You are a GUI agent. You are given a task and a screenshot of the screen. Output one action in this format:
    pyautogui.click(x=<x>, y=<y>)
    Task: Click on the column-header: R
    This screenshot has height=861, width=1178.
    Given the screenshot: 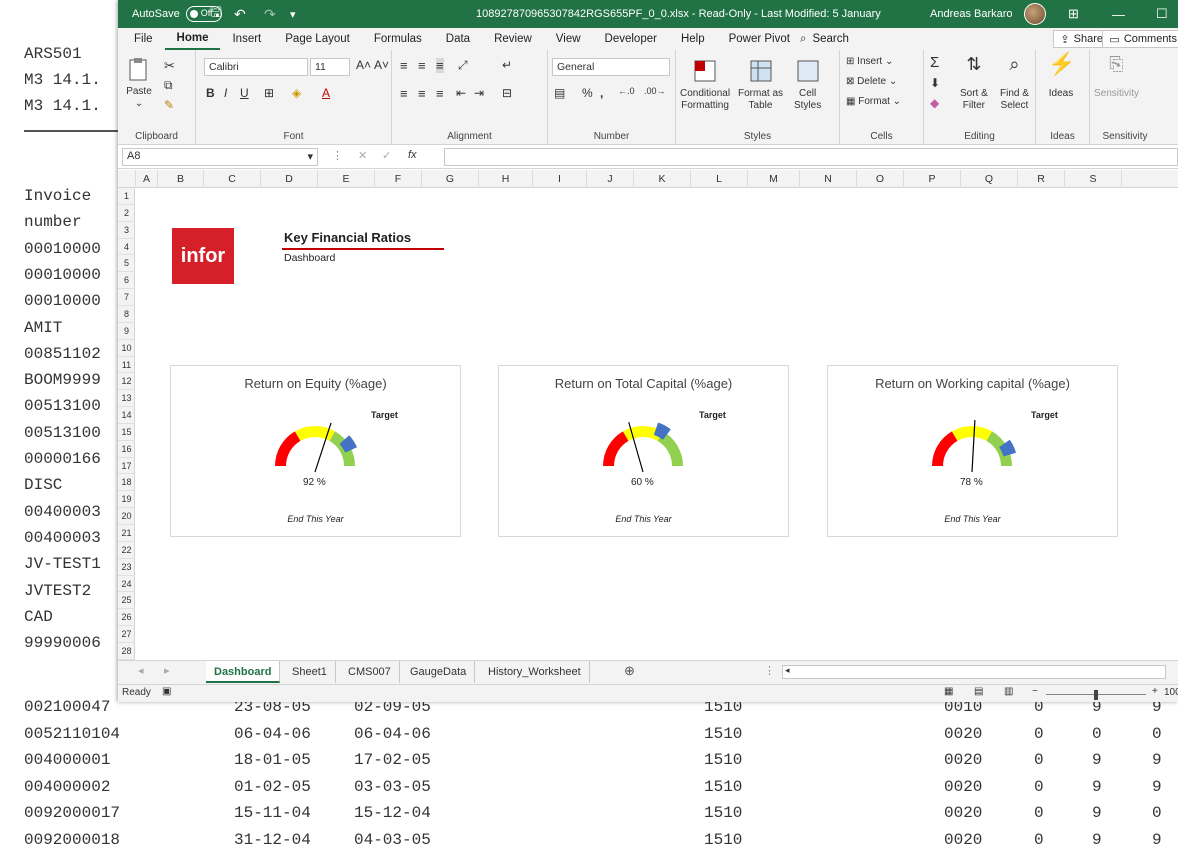 What is the action you would take?
    pyautogui.click(x=1041, y=179)
    